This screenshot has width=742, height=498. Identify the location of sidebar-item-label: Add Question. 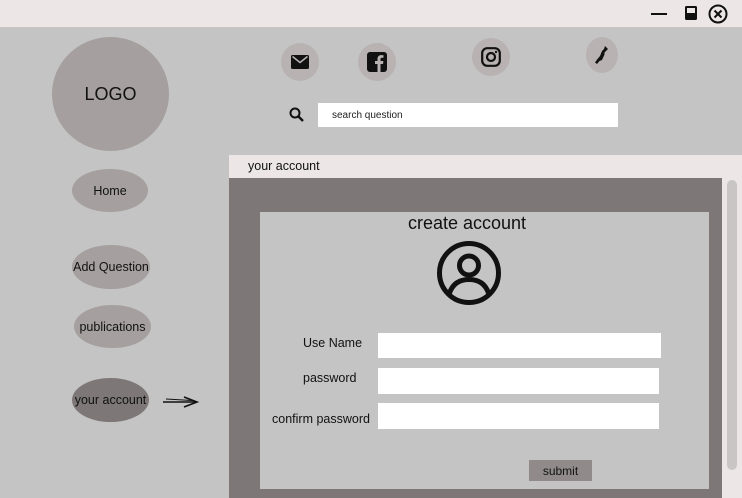
(111, 267).